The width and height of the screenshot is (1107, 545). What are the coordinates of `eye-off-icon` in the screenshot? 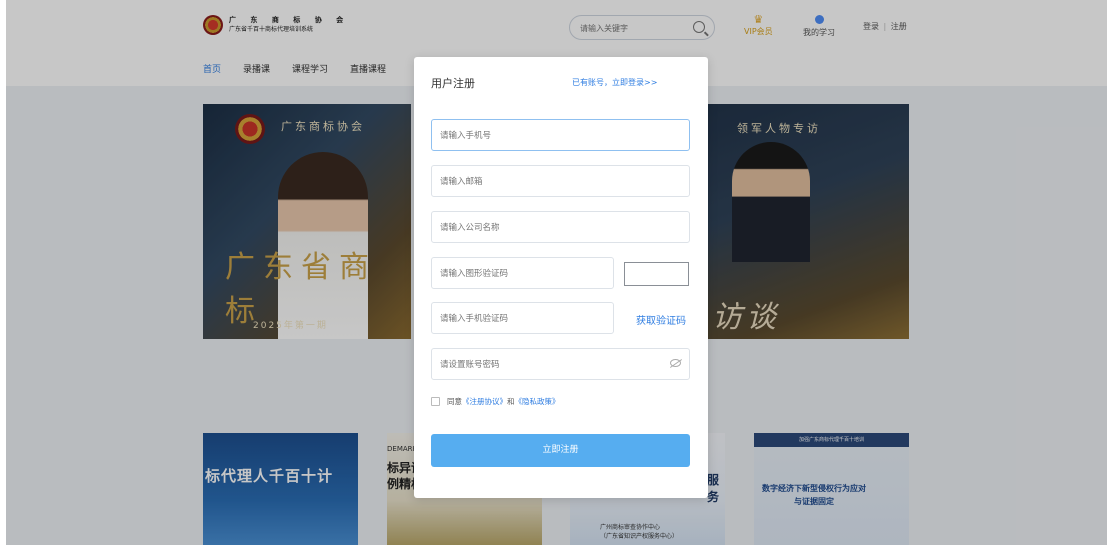 It's located at (675, 363).